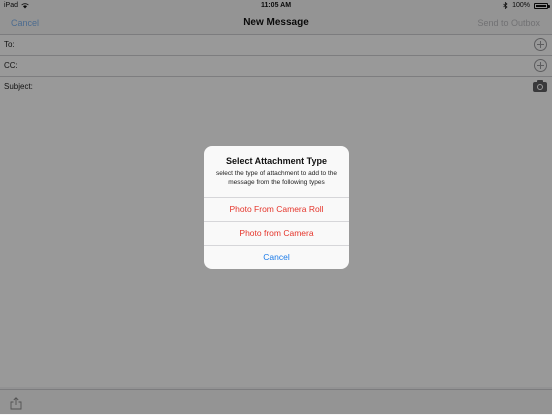 The width and height of the screenshot is (552, 415). Describe the element at coordinates (276, 257) in the screenshot. I see `alert-cancel-button: Cancel` at that location.